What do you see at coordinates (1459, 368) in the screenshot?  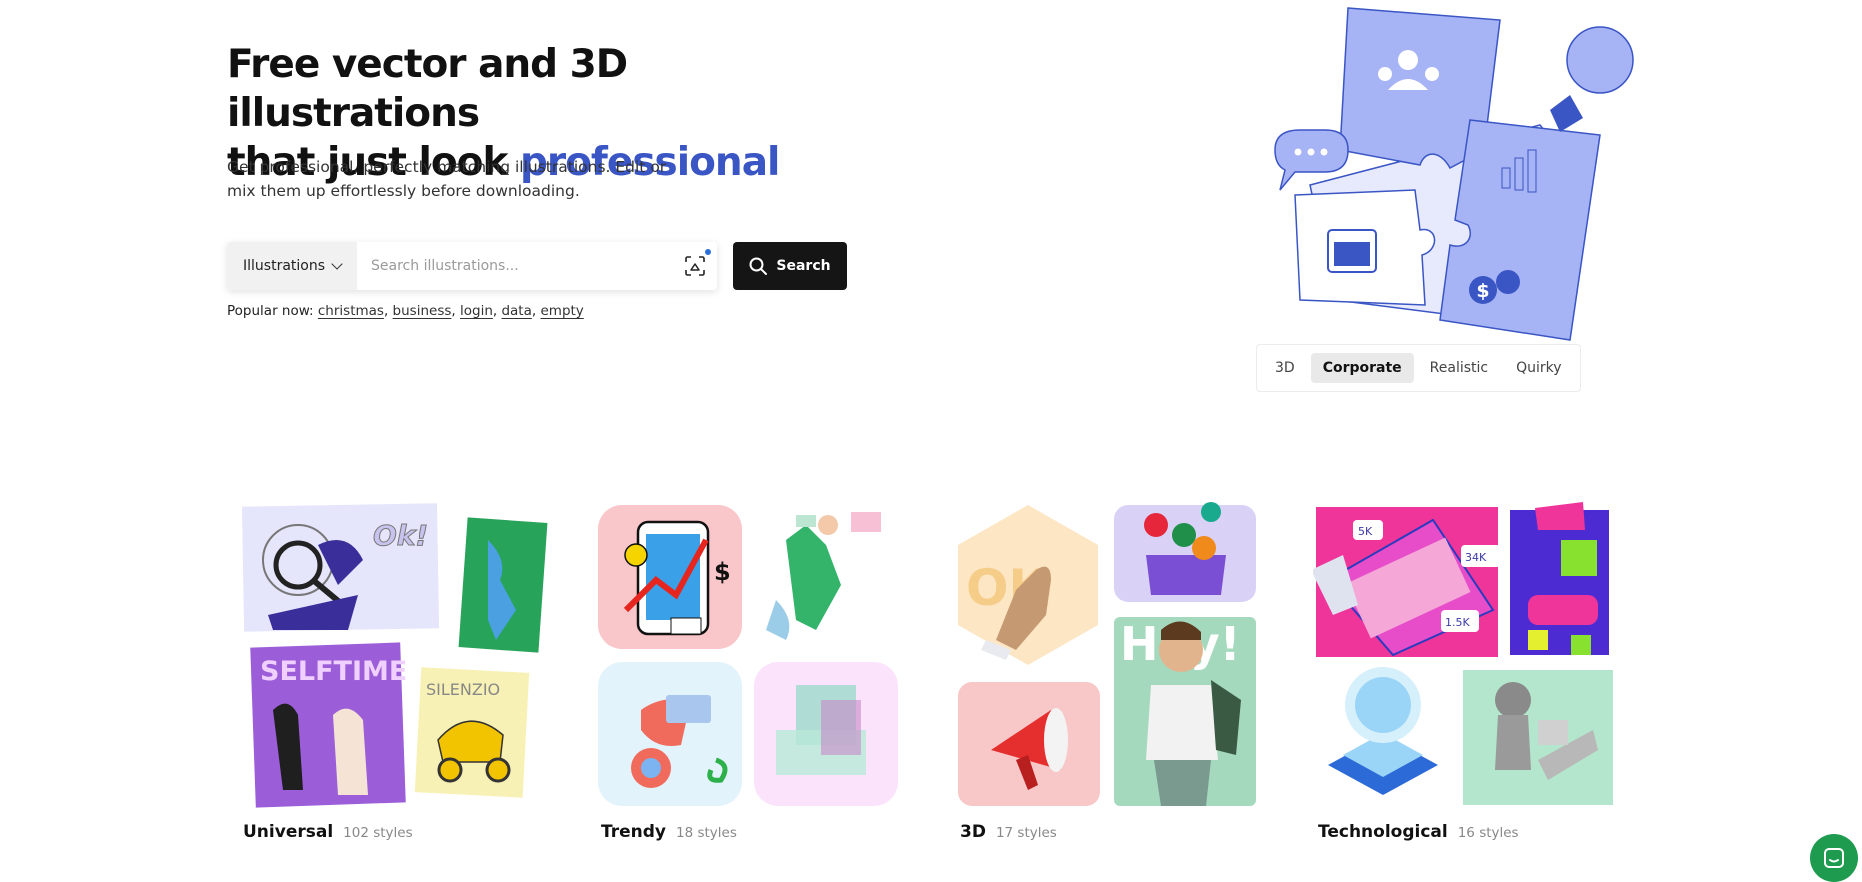 I see `tab-realistic: Realistic` at bounding box center [1459, 368].